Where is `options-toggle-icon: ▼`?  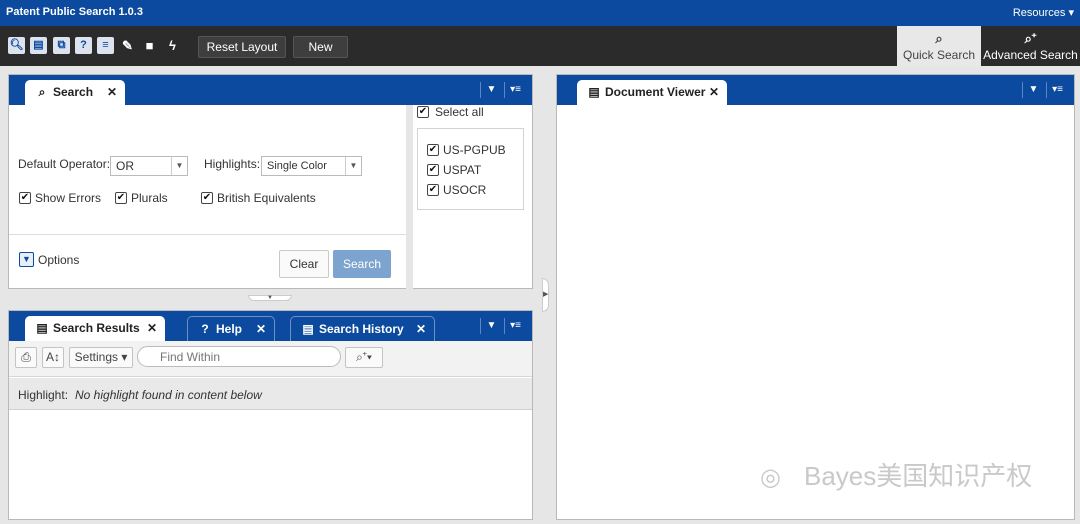
options-toggle-icon: ▼ is located at coordinates (26, 259).